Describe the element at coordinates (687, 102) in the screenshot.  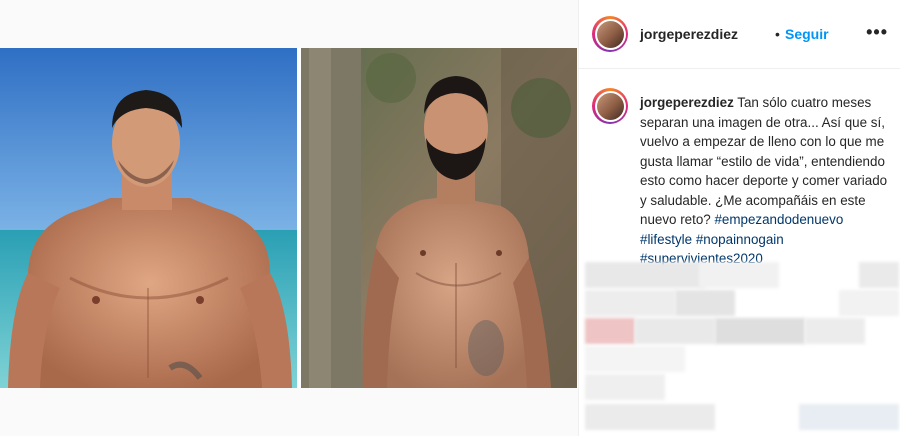
I see `caption-username: jorgeperezdiez` at that location.